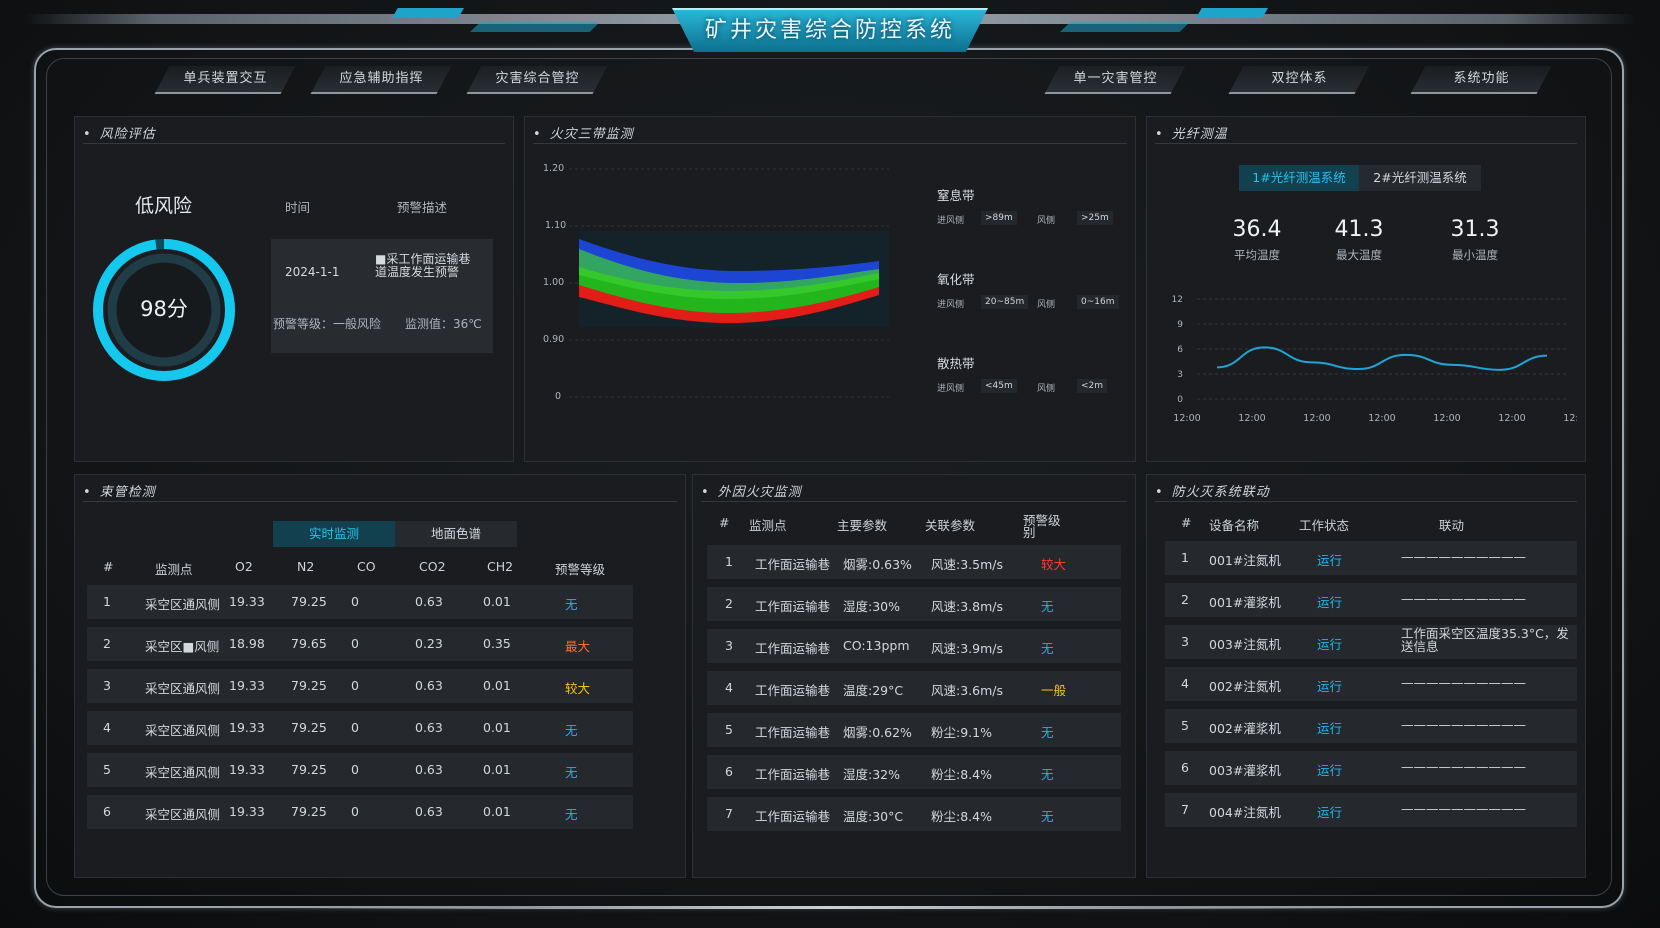 This screenshot has width=1660, height=928. I want to click on min-temp-value: 31.3, so click(1475, 229).